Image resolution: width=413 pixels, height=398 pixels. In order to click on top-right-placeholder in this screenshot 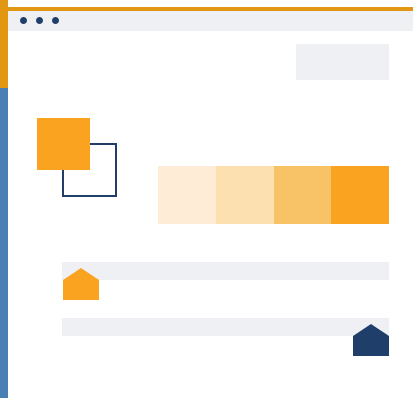, I will do `click(342, 62)`.